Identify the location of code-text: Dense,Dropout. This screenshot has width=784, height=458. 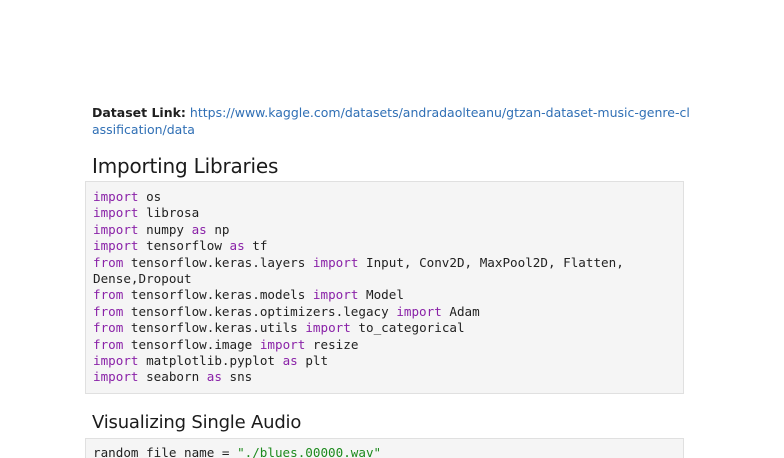
(142, 278).